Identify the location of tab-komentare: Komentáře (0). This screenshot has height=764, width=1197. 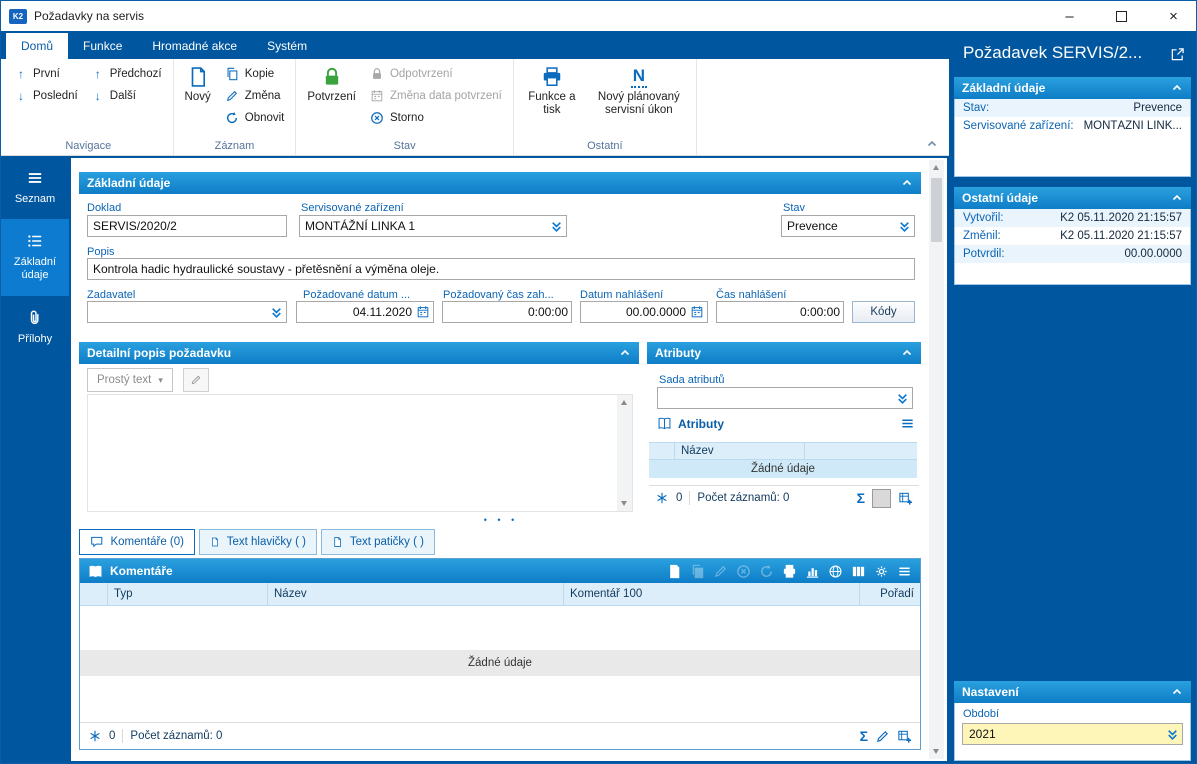
(137, 542).